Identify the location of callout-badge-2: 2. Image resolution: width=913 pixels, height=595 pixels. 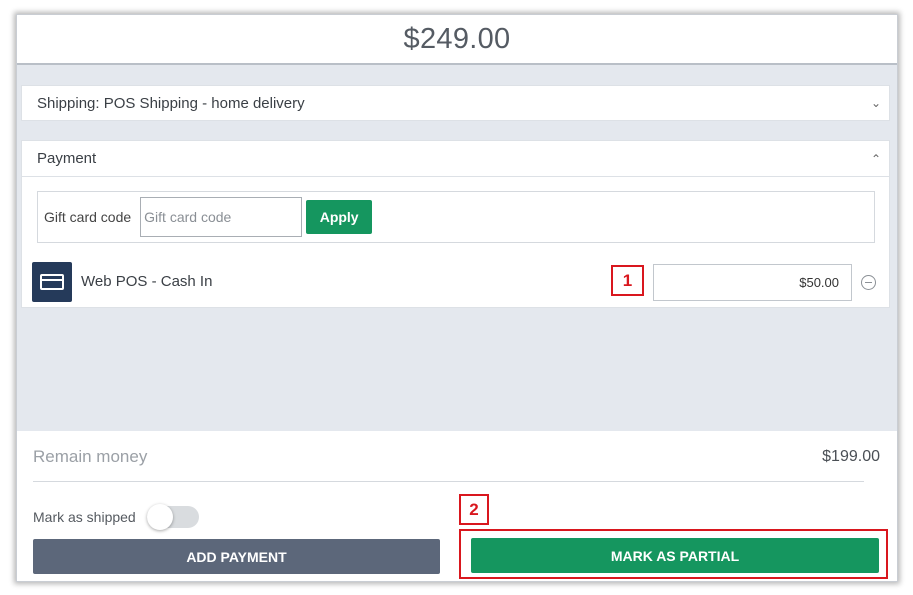
(474, 509).